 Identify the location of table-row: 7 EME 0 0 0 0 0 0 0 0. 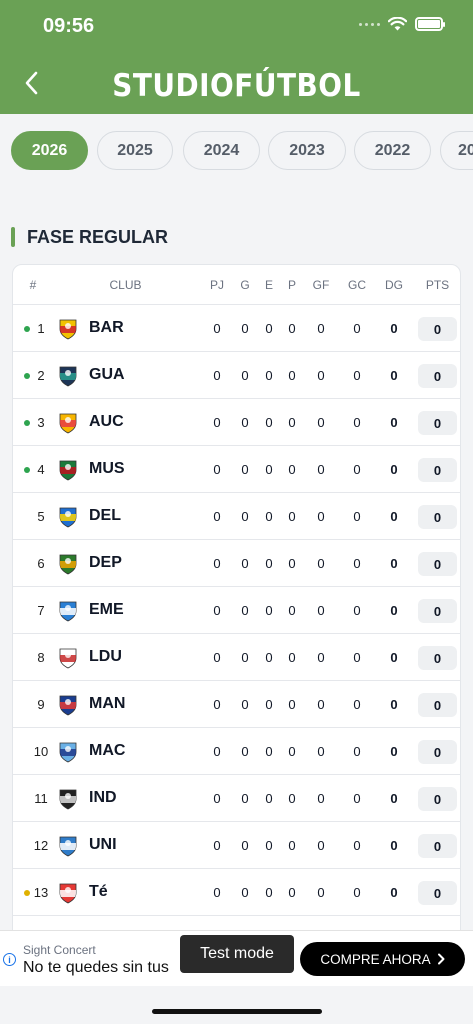
(236, 610).